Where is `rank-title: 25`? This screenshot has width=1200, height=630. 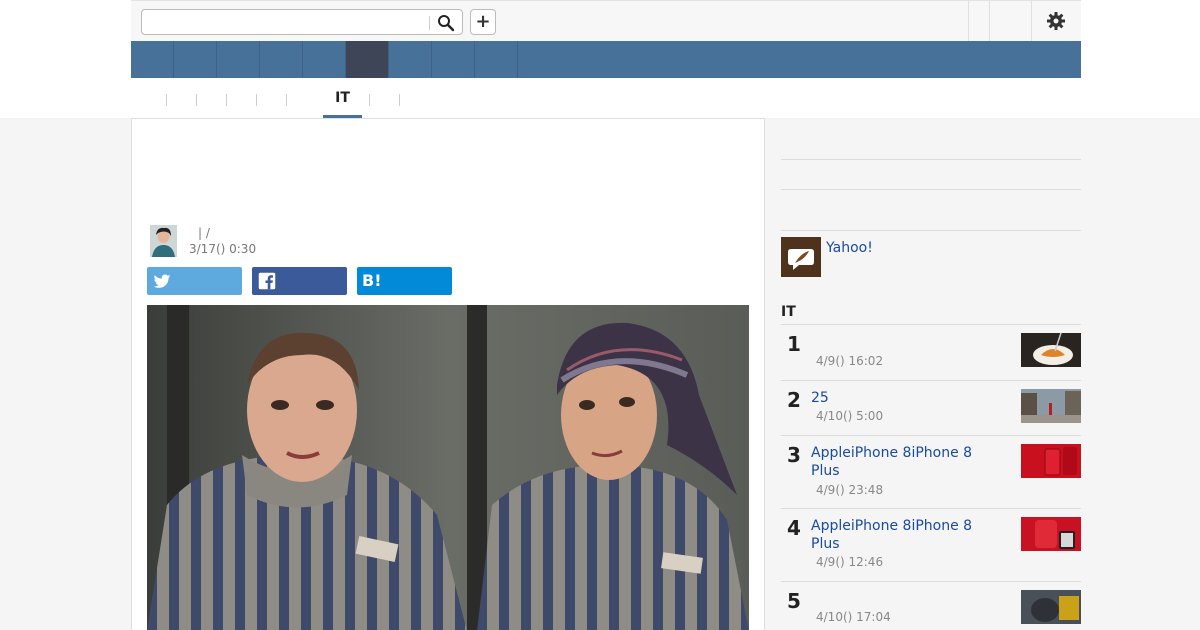
rank-title: 25 is located at coordinates (901, 398).